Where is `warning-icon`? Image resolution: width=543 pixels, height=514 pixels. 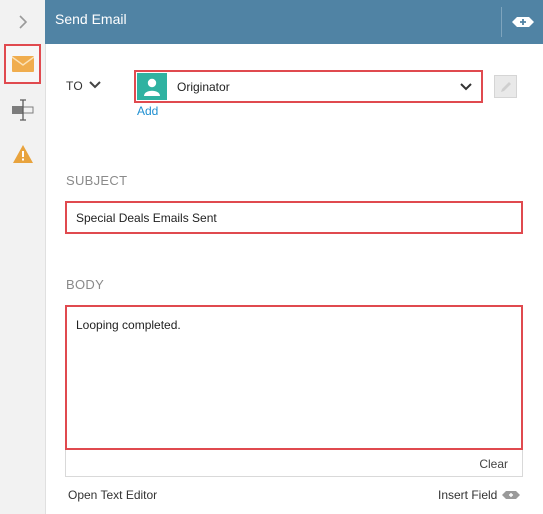 warning-icon is located at coordinates (22, 154).